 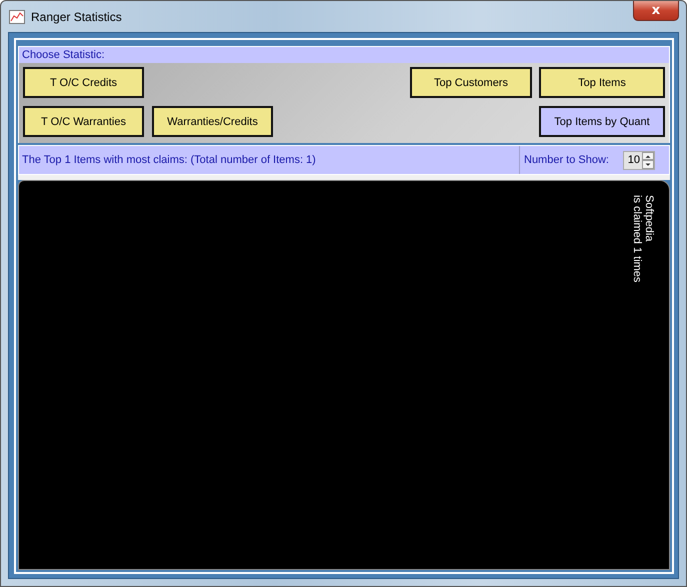 What do you see at coordinates (602, 82) in the screenshot?
I see `statistic-button: Top Items` at bounding box center [602, 82].